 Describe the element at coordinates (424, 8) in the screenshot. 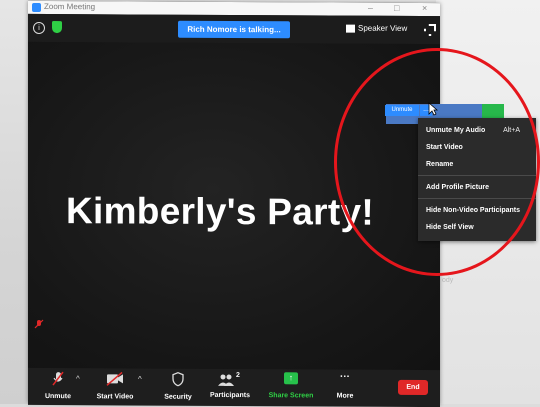

I see `close-button: ×` at that location.